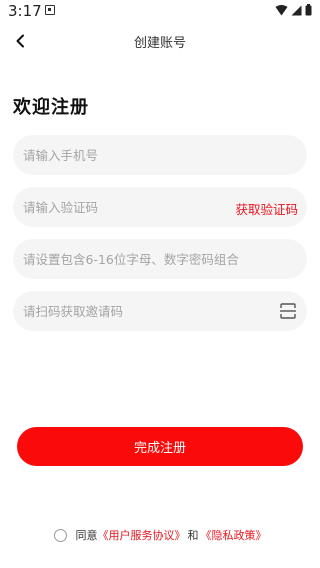  What do you see at coordinates (60, 535) in the screenshot?
I see `agree-checkbox` at bounding box center [60, 535].